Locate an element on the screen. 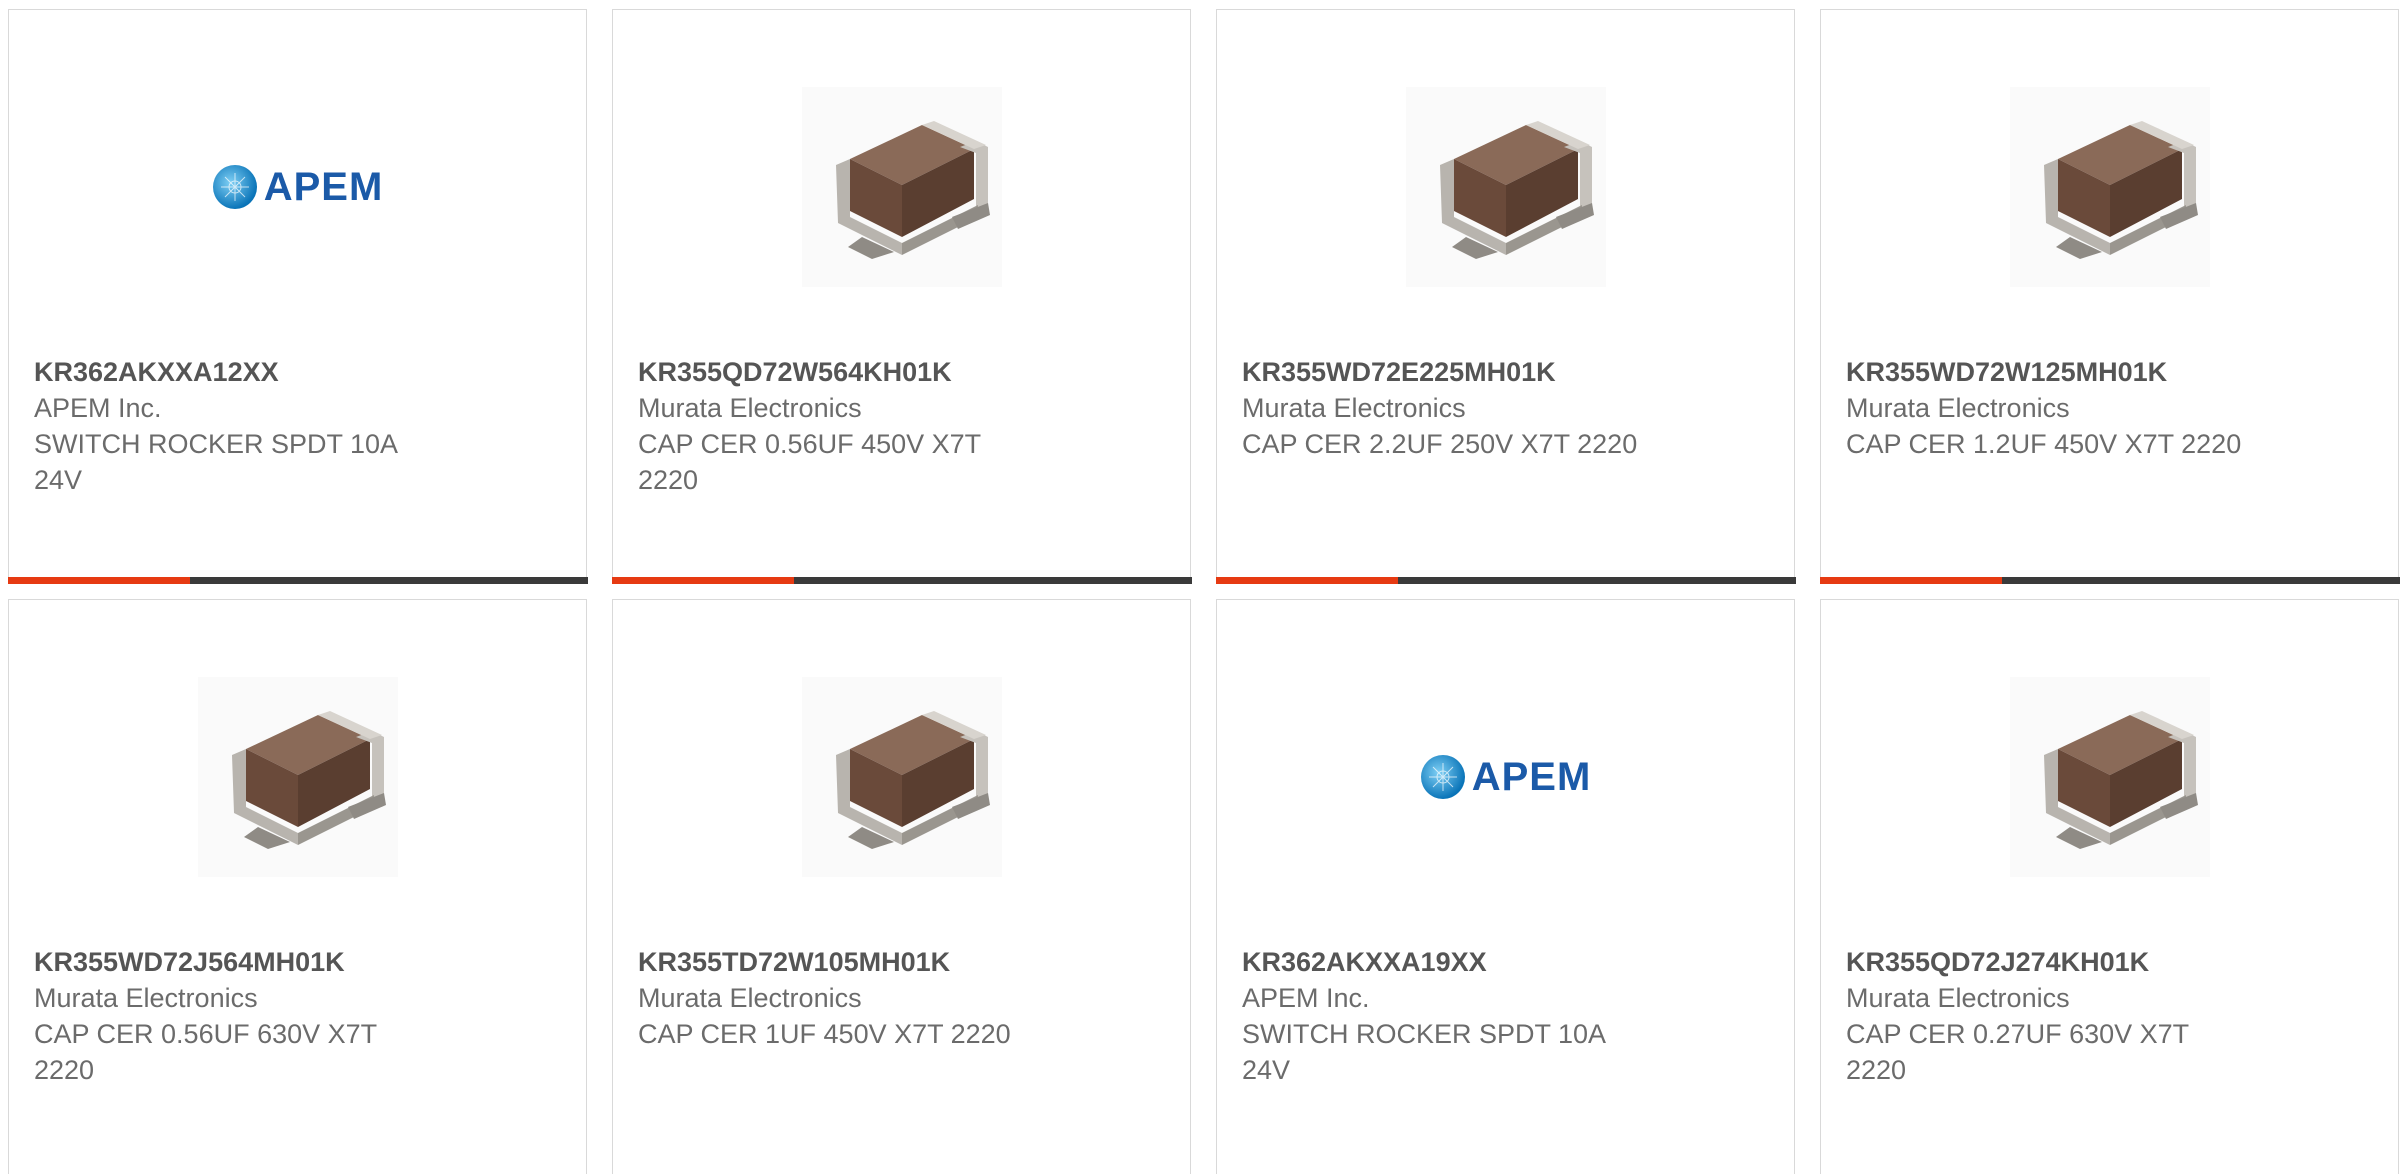  description: CAP CER 2.2UF 250V X7T 2220 is located at coordinates (1440, 444).